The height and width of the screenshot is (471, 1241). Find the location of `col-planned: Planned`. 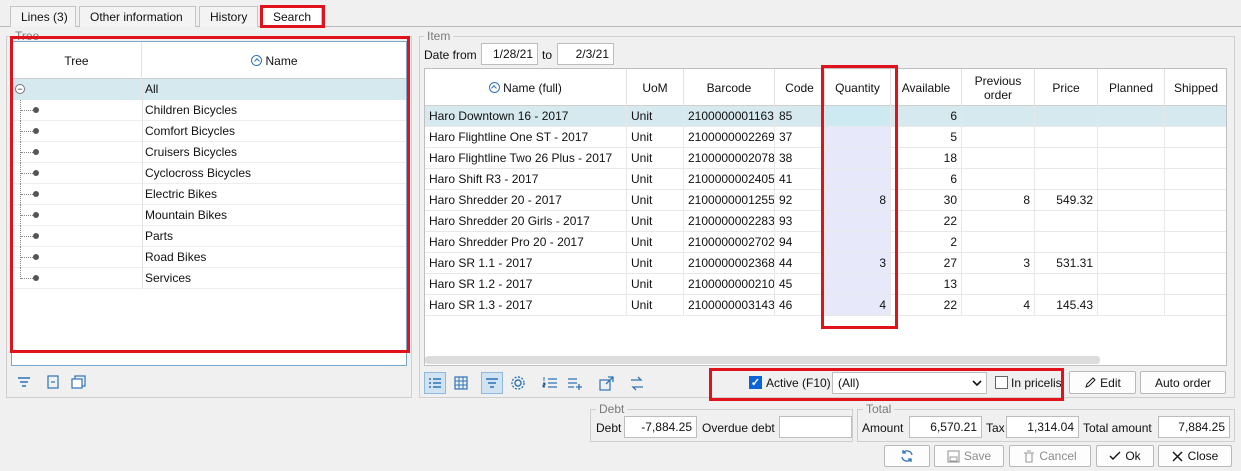

col-planned: Planned is located at coordinates (1131, 87).